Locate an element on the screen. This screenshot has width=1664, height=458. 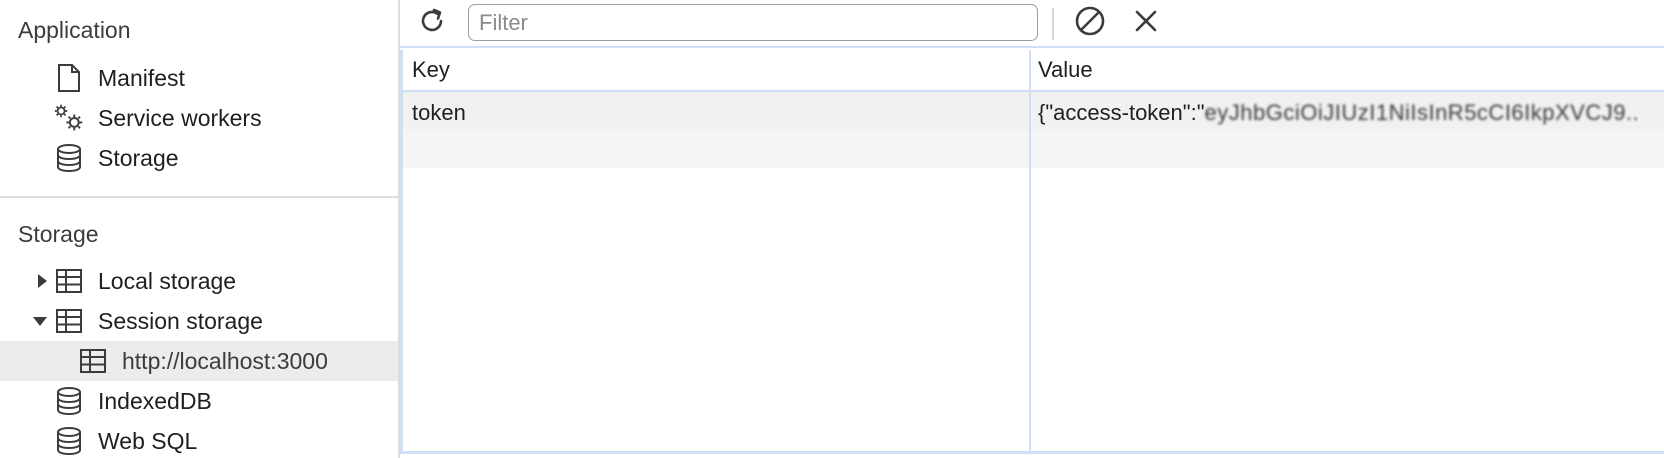
value-prefix: {"access-token":" is located at coordinates (1121, 112).